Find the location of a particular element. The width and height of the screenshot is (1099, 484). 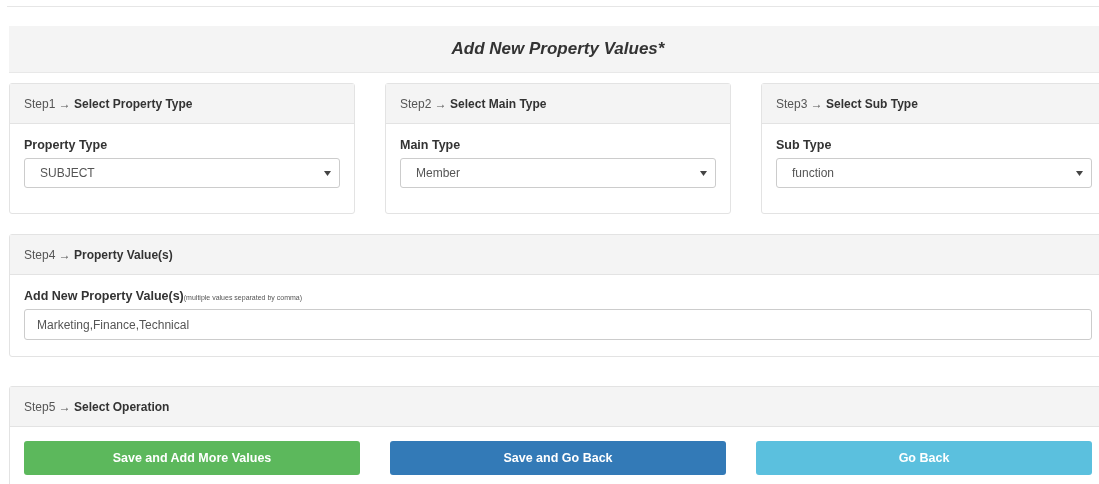

field-label: Property Type is located at coordinates (66, 145).